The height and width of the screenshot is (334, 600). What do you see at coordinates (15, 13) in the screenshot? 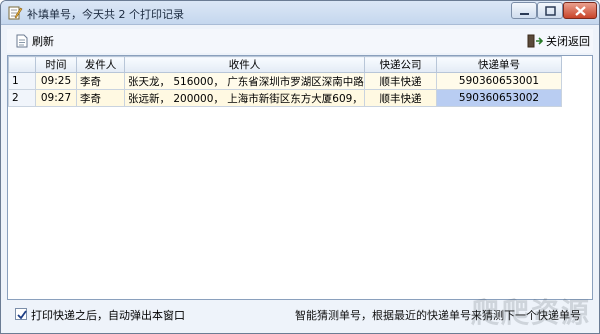
I see `edit-note-icon` at bounding box center [15, 13].